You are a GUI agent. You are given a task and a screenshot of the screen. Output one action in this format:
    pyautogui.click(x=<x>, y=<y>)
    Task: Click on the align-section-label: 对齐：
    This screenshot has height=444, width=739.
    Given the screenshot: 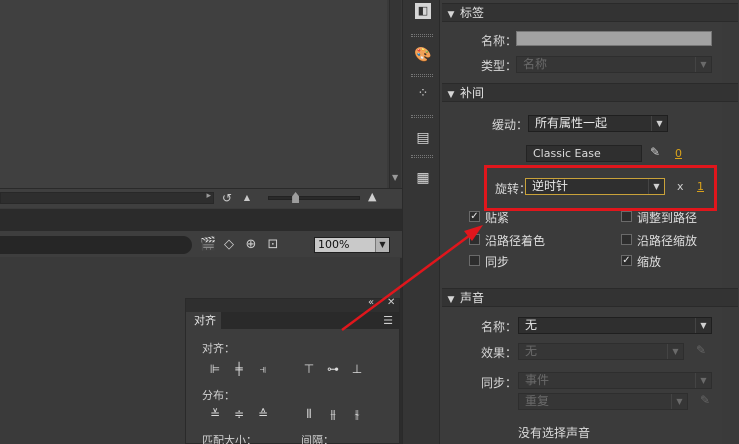 What is the action you would take?
    pyautogui.click(x=218, y=348)
    